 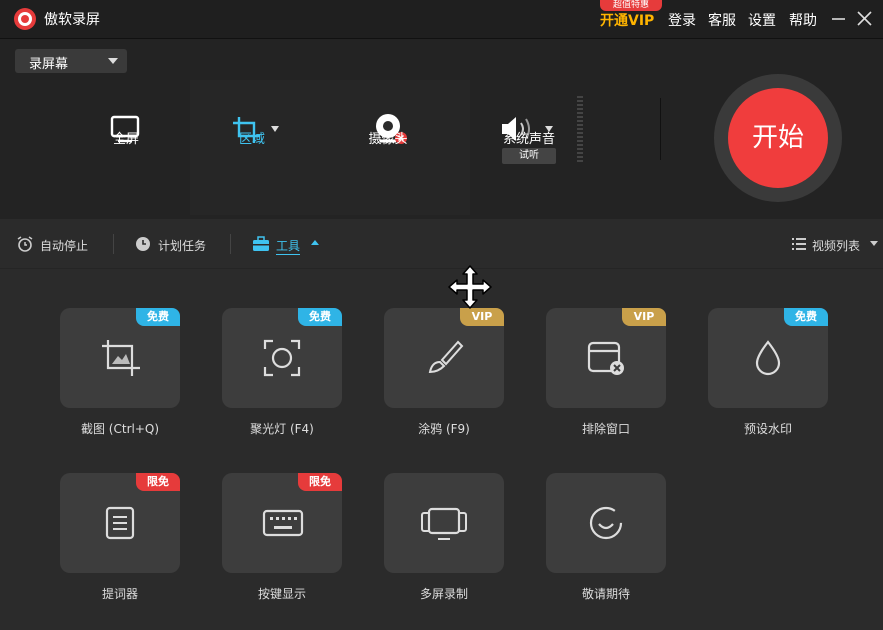 I want to click on fullscreen-label: 全屏, so click(x=125, y=139).